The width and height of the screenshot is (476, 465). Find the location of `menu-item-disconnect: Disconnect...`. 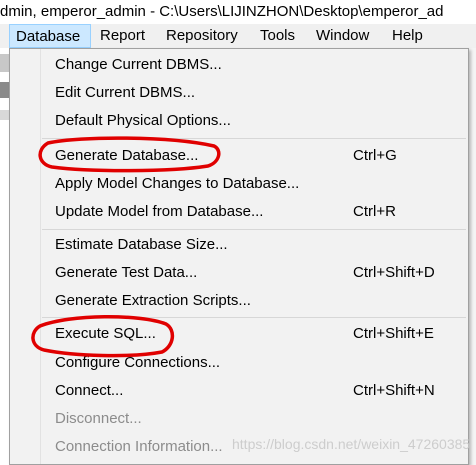

menu-item-disconnect: Disconnect... is located at coordinates (239, 419).